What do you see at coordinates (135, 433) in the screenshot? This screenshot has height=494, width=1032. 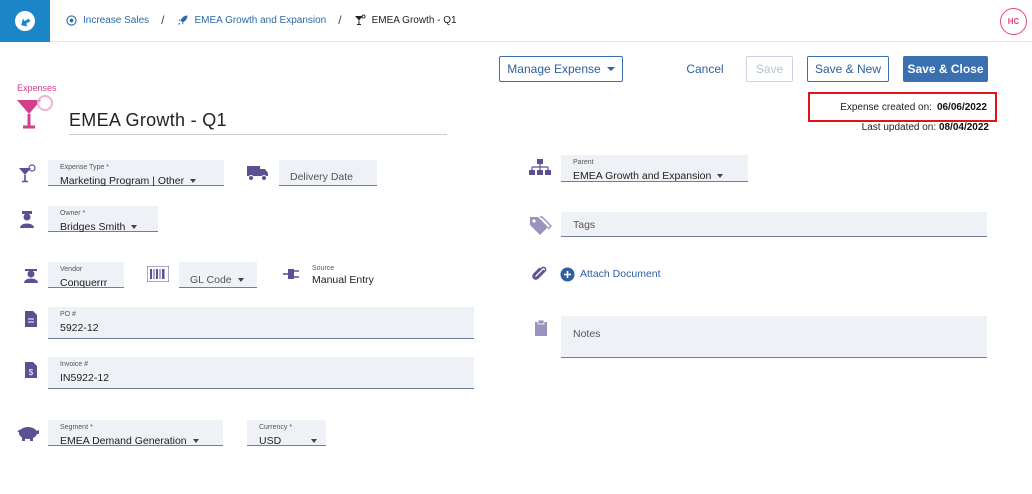 I see `segment-select: Segment * EMEA Demand Generation` at bounding box center [135, 433].